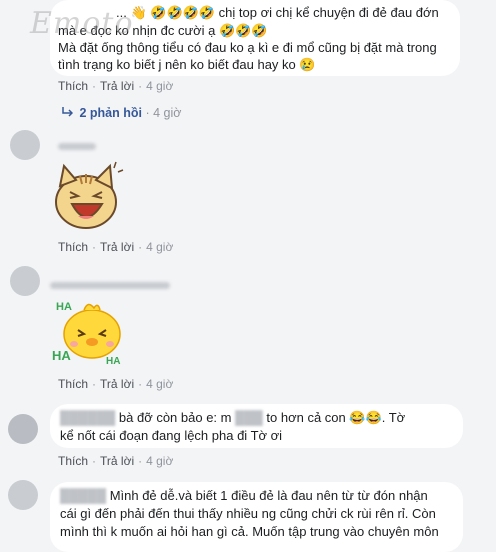 The image size is (496, 552). Describe the element at coordinates (306, 417) in the screenshot. I see `comment-4-text-b: to hơn cả con` at that location.